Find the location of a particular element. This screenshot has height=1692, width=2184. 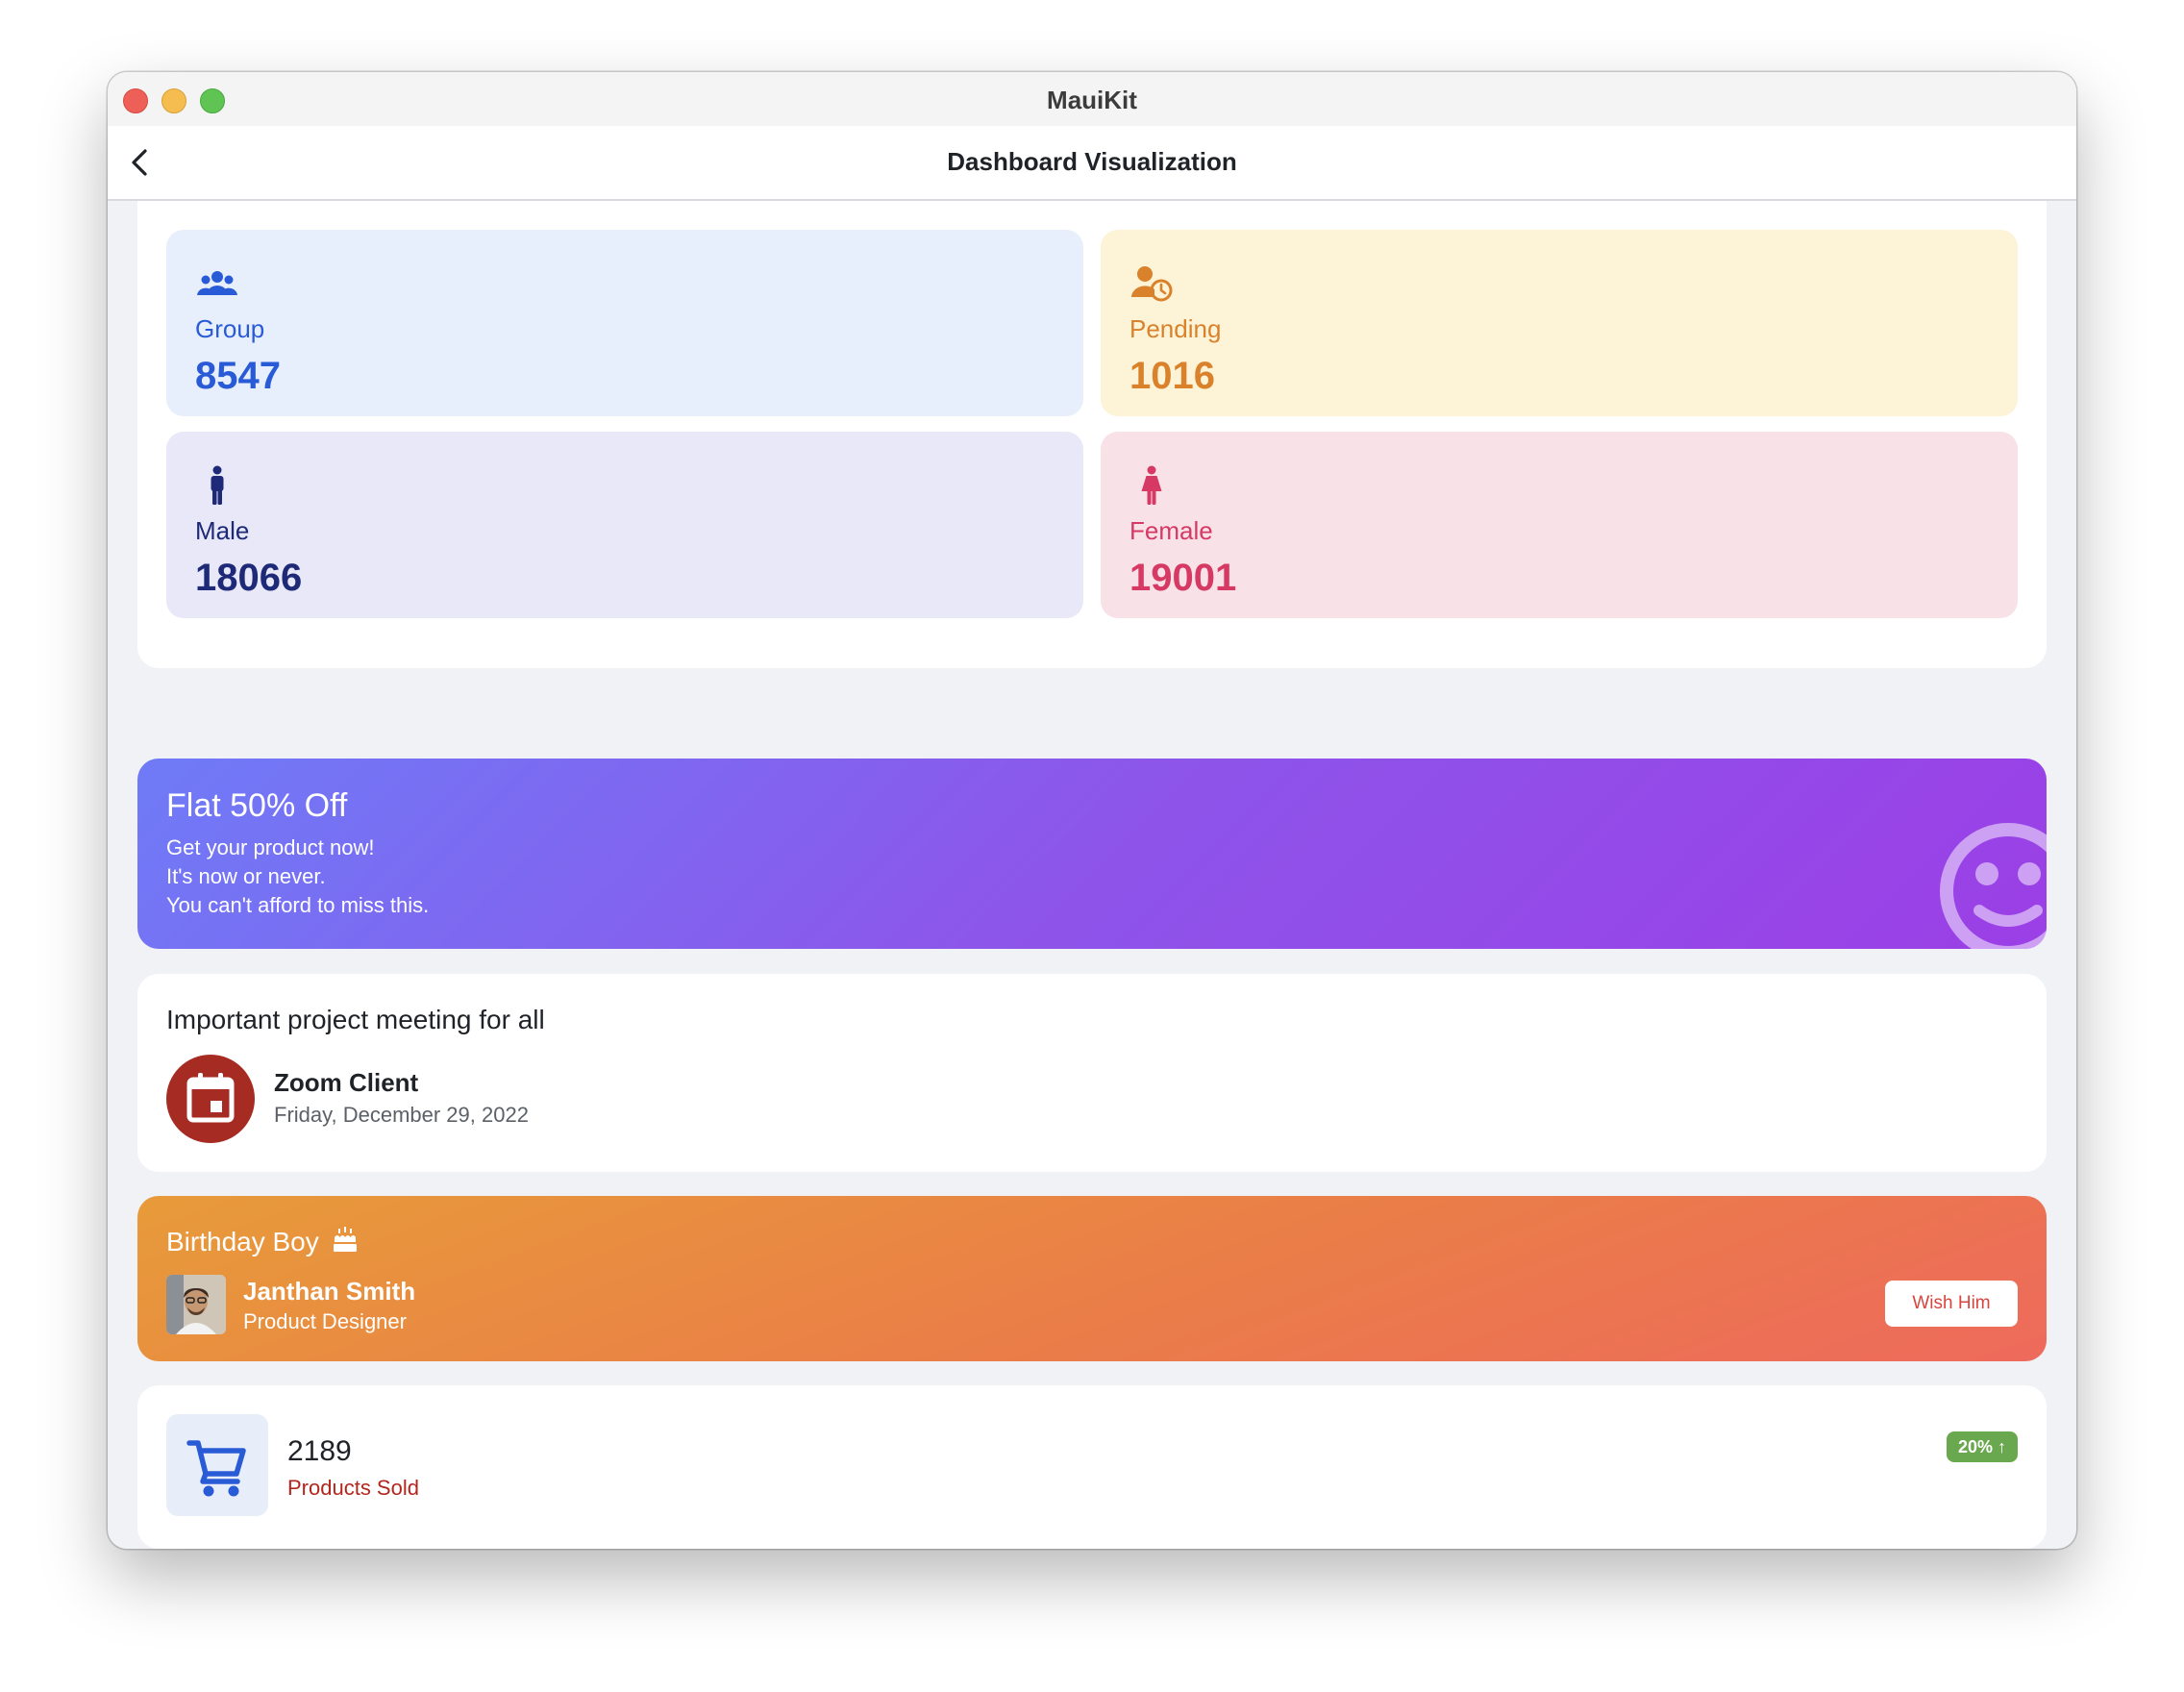

window-title: MauiKit is located at coordinates (1092, 100).